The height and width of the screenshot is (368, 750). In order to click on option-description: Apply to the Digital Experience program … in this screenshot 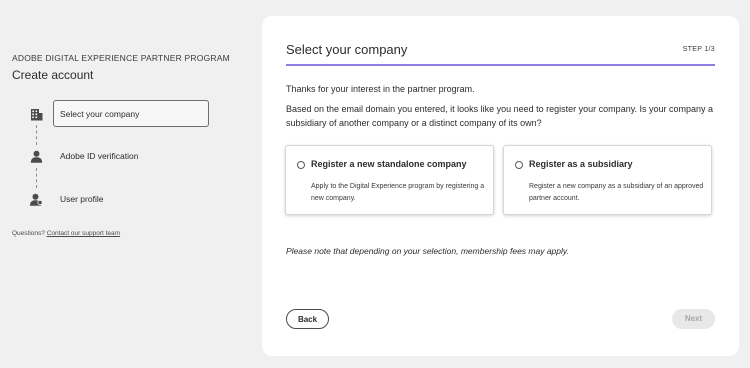, I will do `click(398, 192)`.